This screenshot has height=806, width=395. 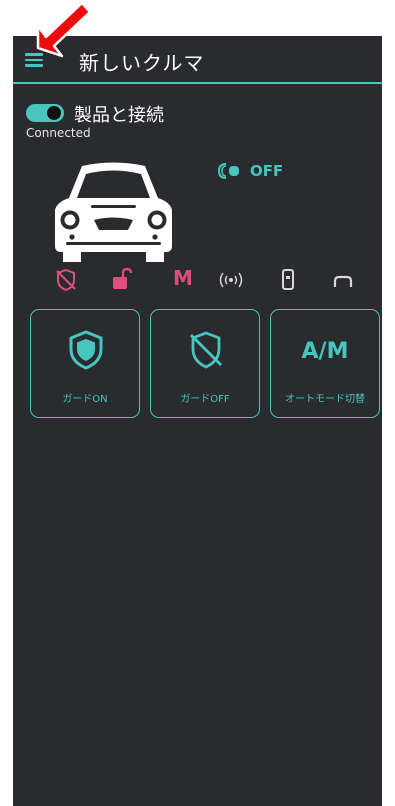 I want to click on car-icon, so click(x=113, y=212).